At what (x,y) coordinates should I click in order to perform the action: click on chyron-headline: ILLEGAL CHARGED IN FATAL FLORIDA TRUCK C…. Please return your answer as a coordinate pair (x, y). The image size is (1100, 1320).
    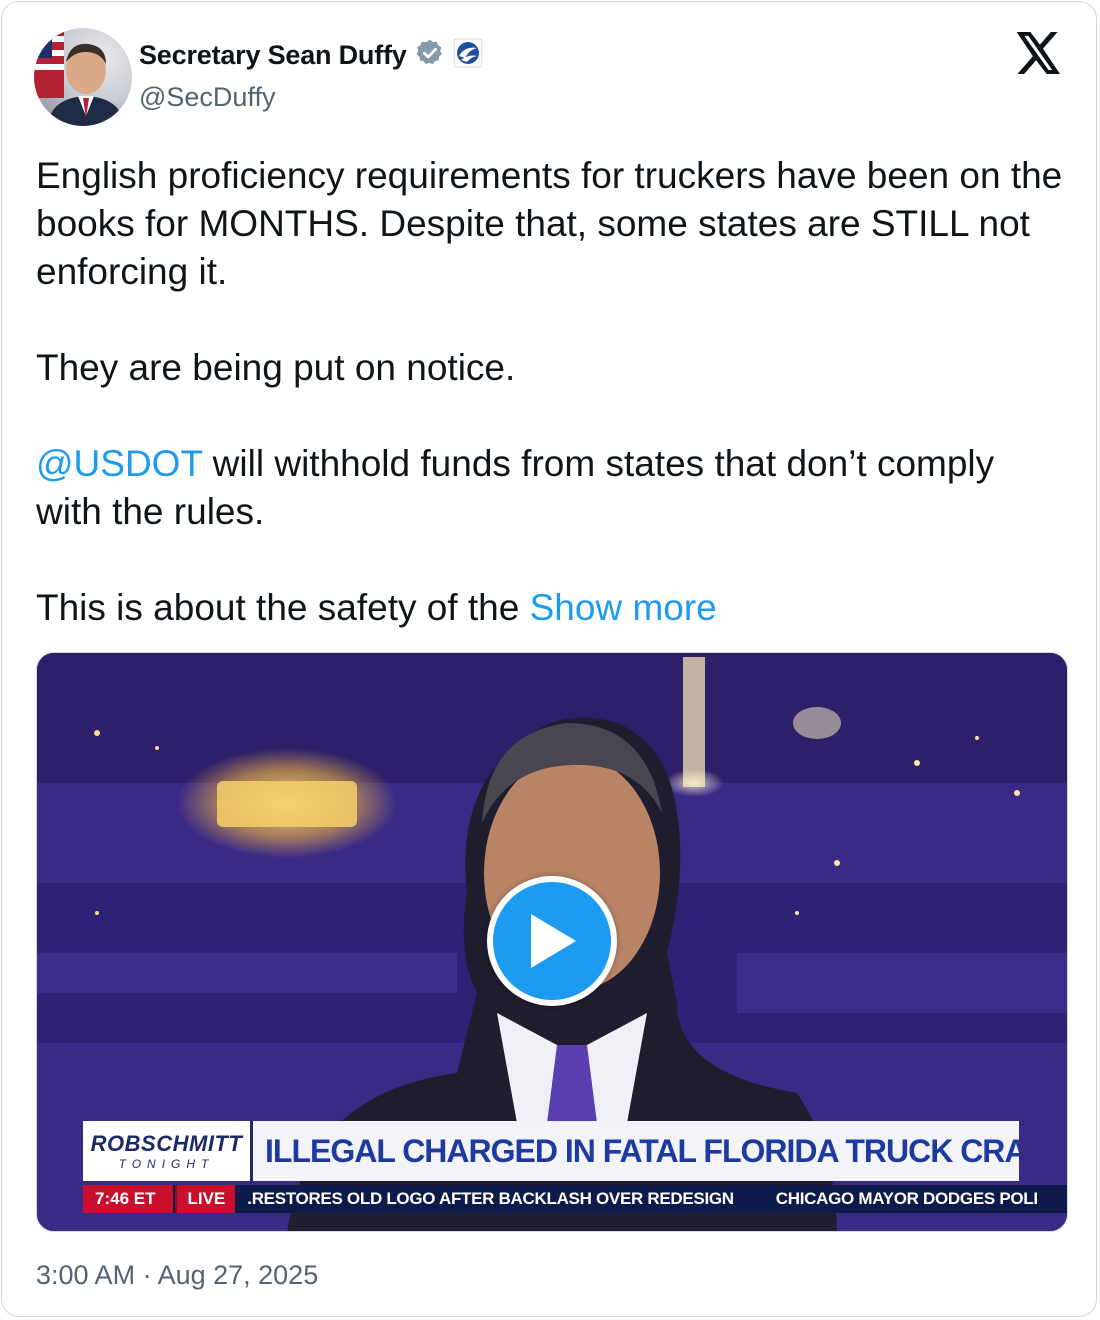
    Looking at the image, I should click on (636, 1151).